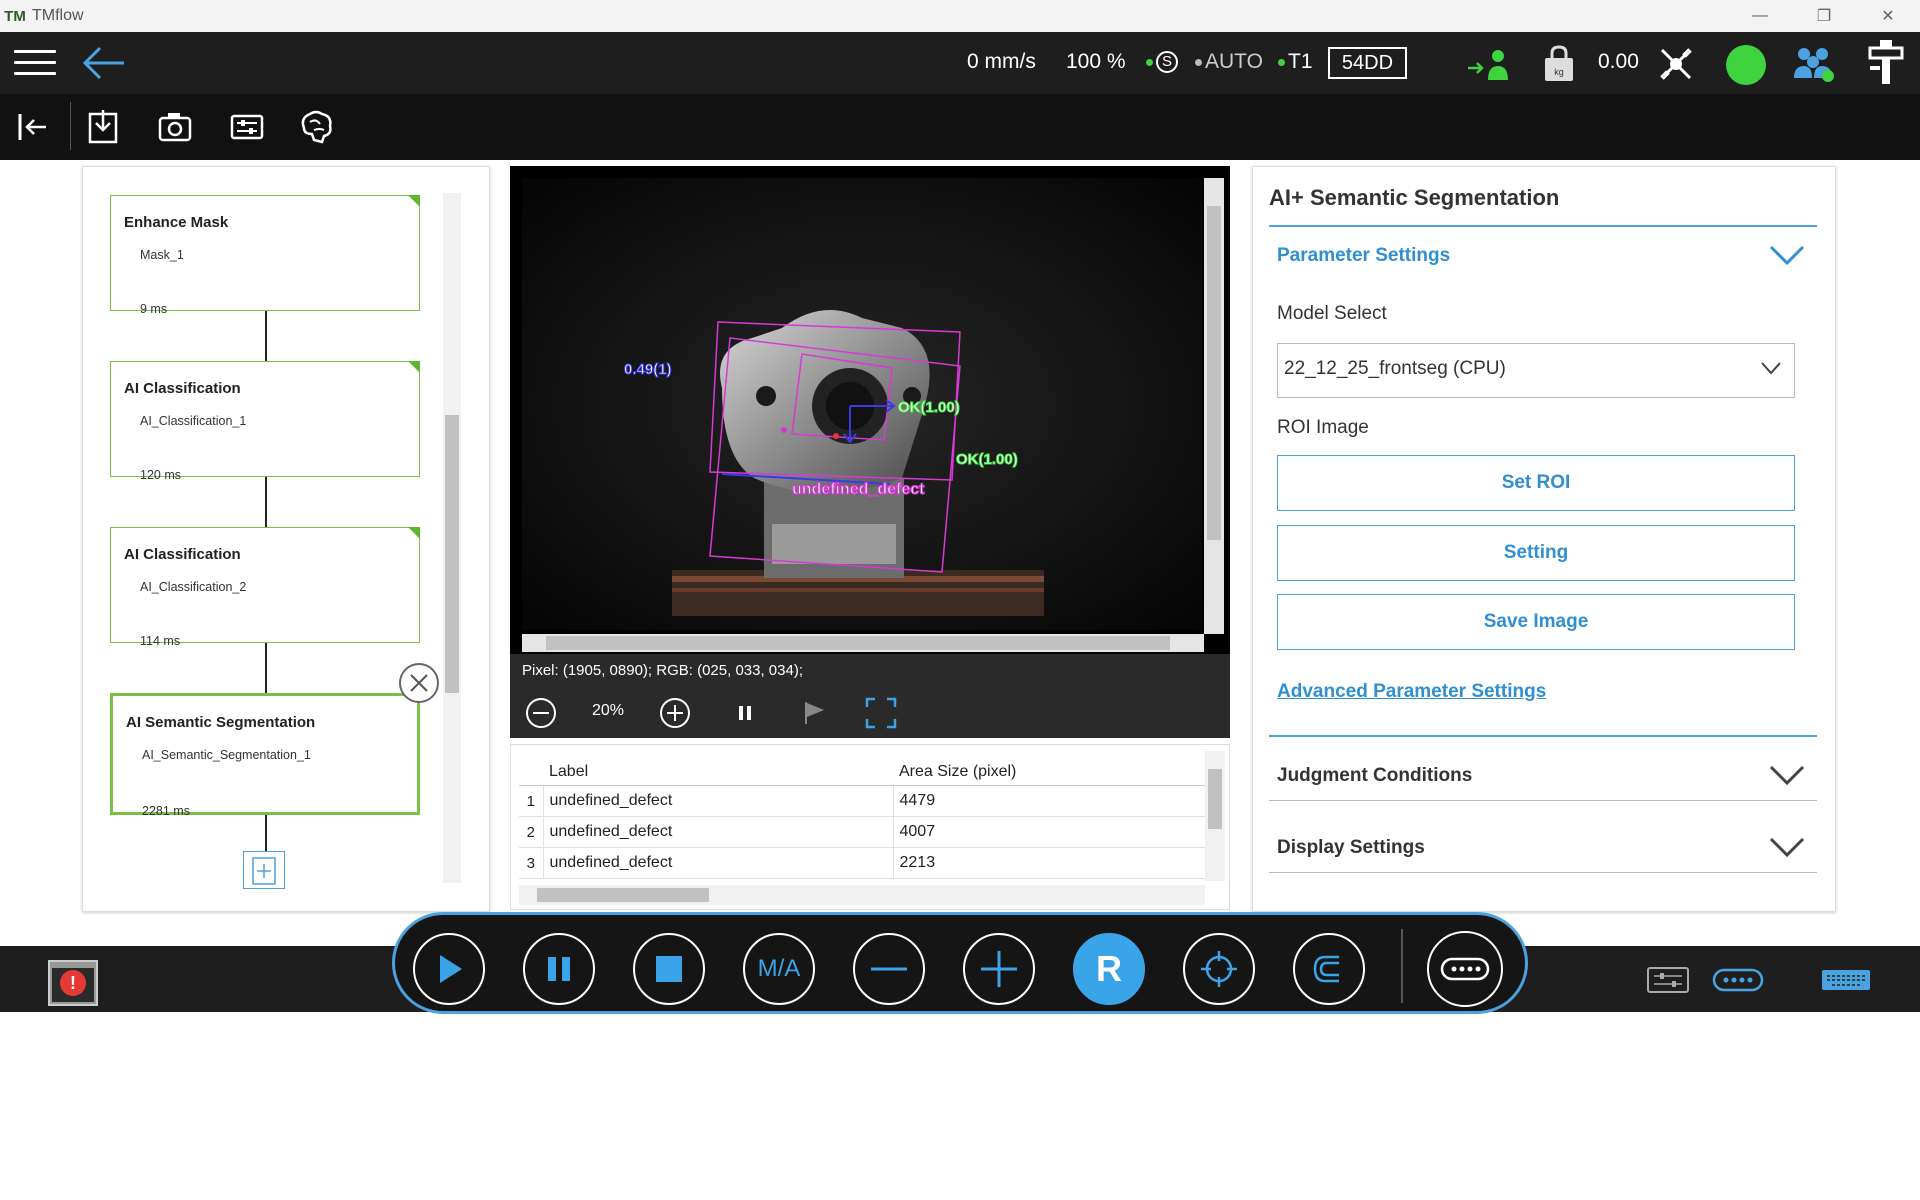  What do you see at coordinates (1323, 427) in the screenshot?
I see `roi-image-label: ROI Image` at bounding box center [1323, 427].